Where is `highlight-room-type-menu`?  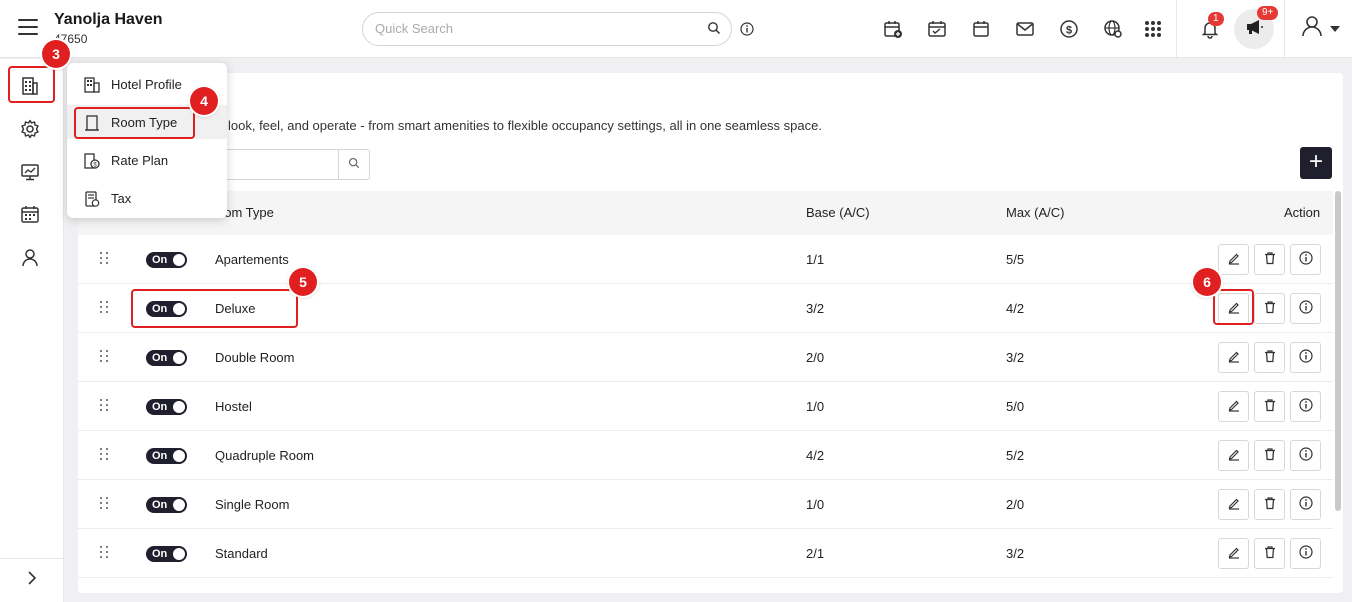
highlight-room-type-menu is located at coordinates (134, 123).